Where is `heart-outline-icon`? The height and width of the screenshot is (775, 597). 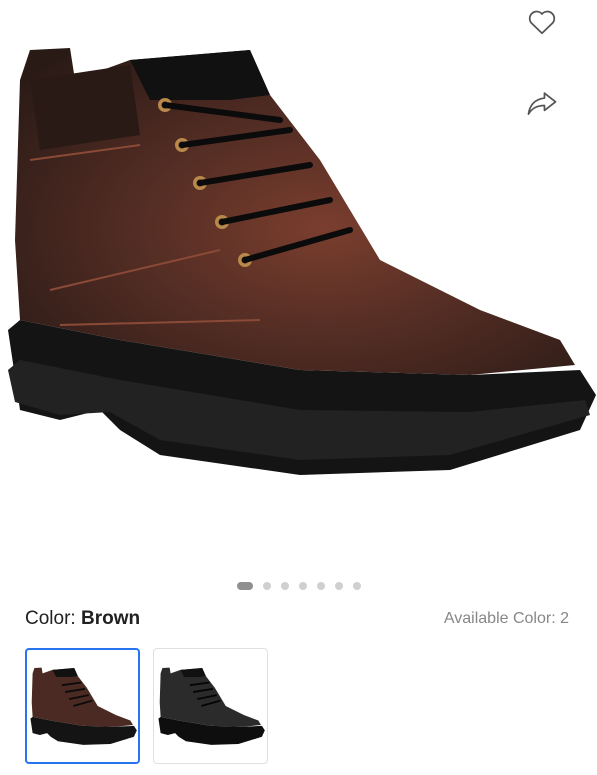
heart-outline-icon is located at coordinates (542, 22).